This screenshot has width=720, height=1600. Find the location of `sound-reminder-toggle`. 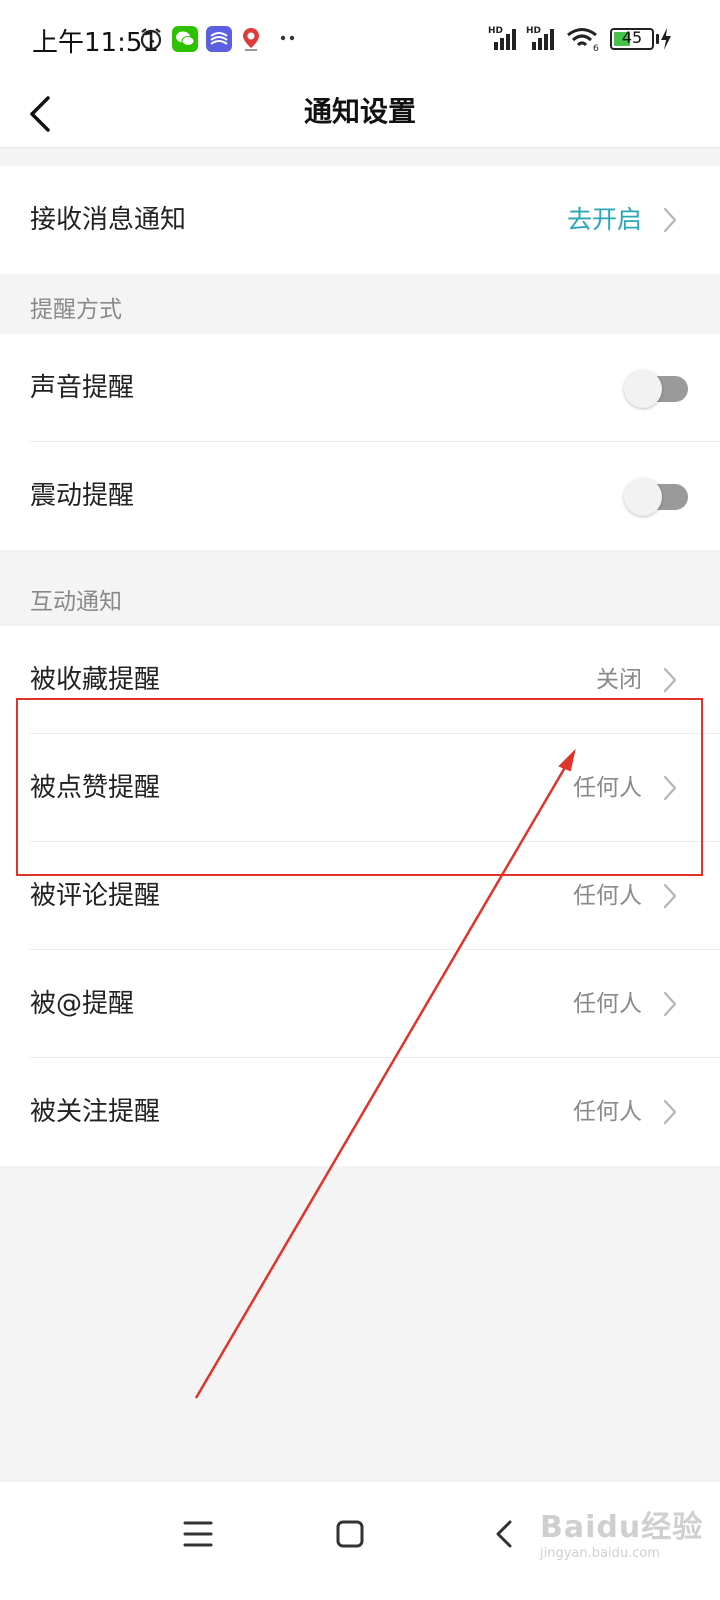

sound-reminder-toggle is located at coordinates (656, 389).